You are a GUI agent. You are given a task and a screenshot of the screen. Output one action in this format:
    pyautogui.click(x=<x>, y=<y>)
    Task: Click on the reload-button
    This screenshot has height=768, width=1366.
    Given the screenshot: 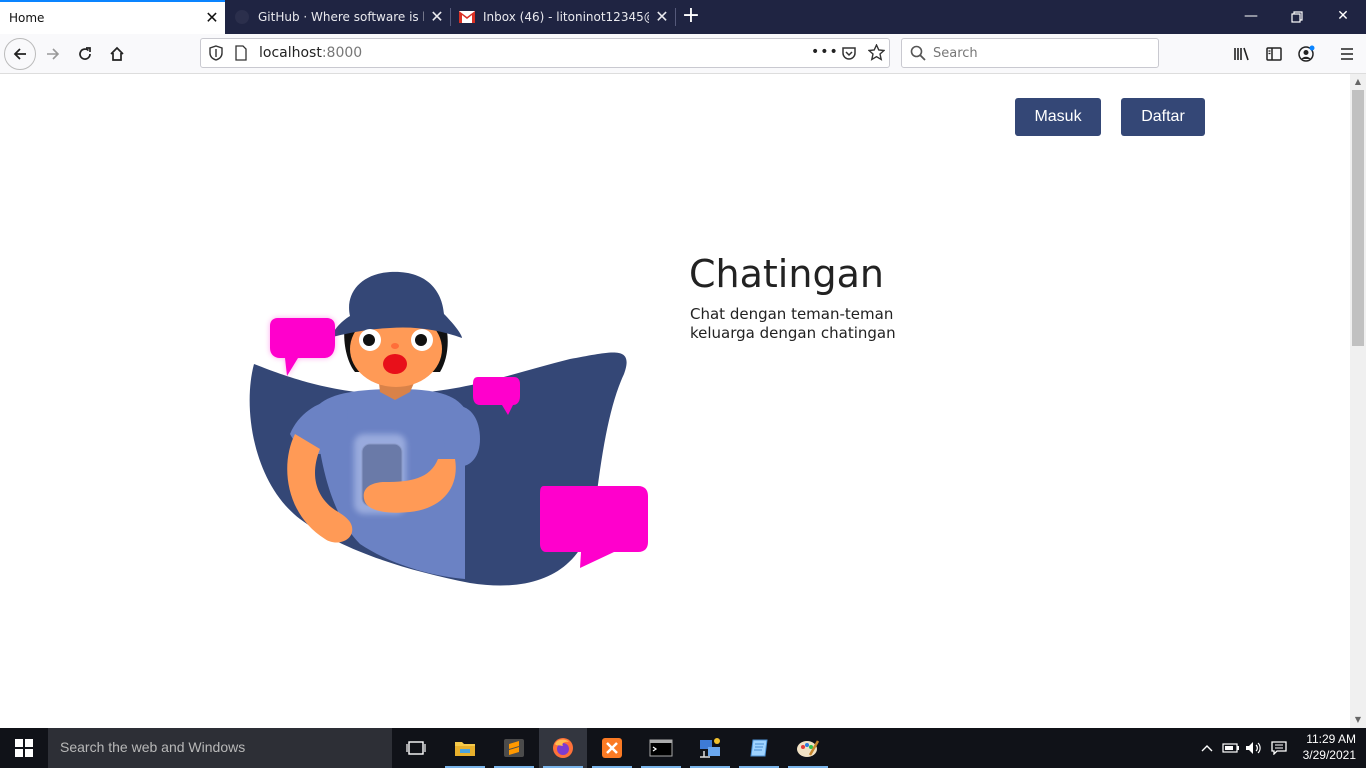 What is the action you would take?
    pyautogui.click(x=85, y=54)
    